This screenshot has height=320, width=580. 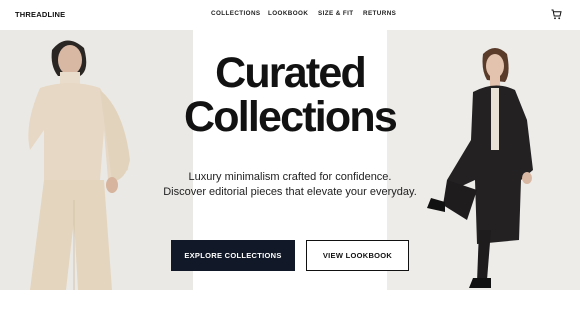 I want to click on view-lookbook-button: VIEW LOOKBOOK, so click(x=357, y=255).